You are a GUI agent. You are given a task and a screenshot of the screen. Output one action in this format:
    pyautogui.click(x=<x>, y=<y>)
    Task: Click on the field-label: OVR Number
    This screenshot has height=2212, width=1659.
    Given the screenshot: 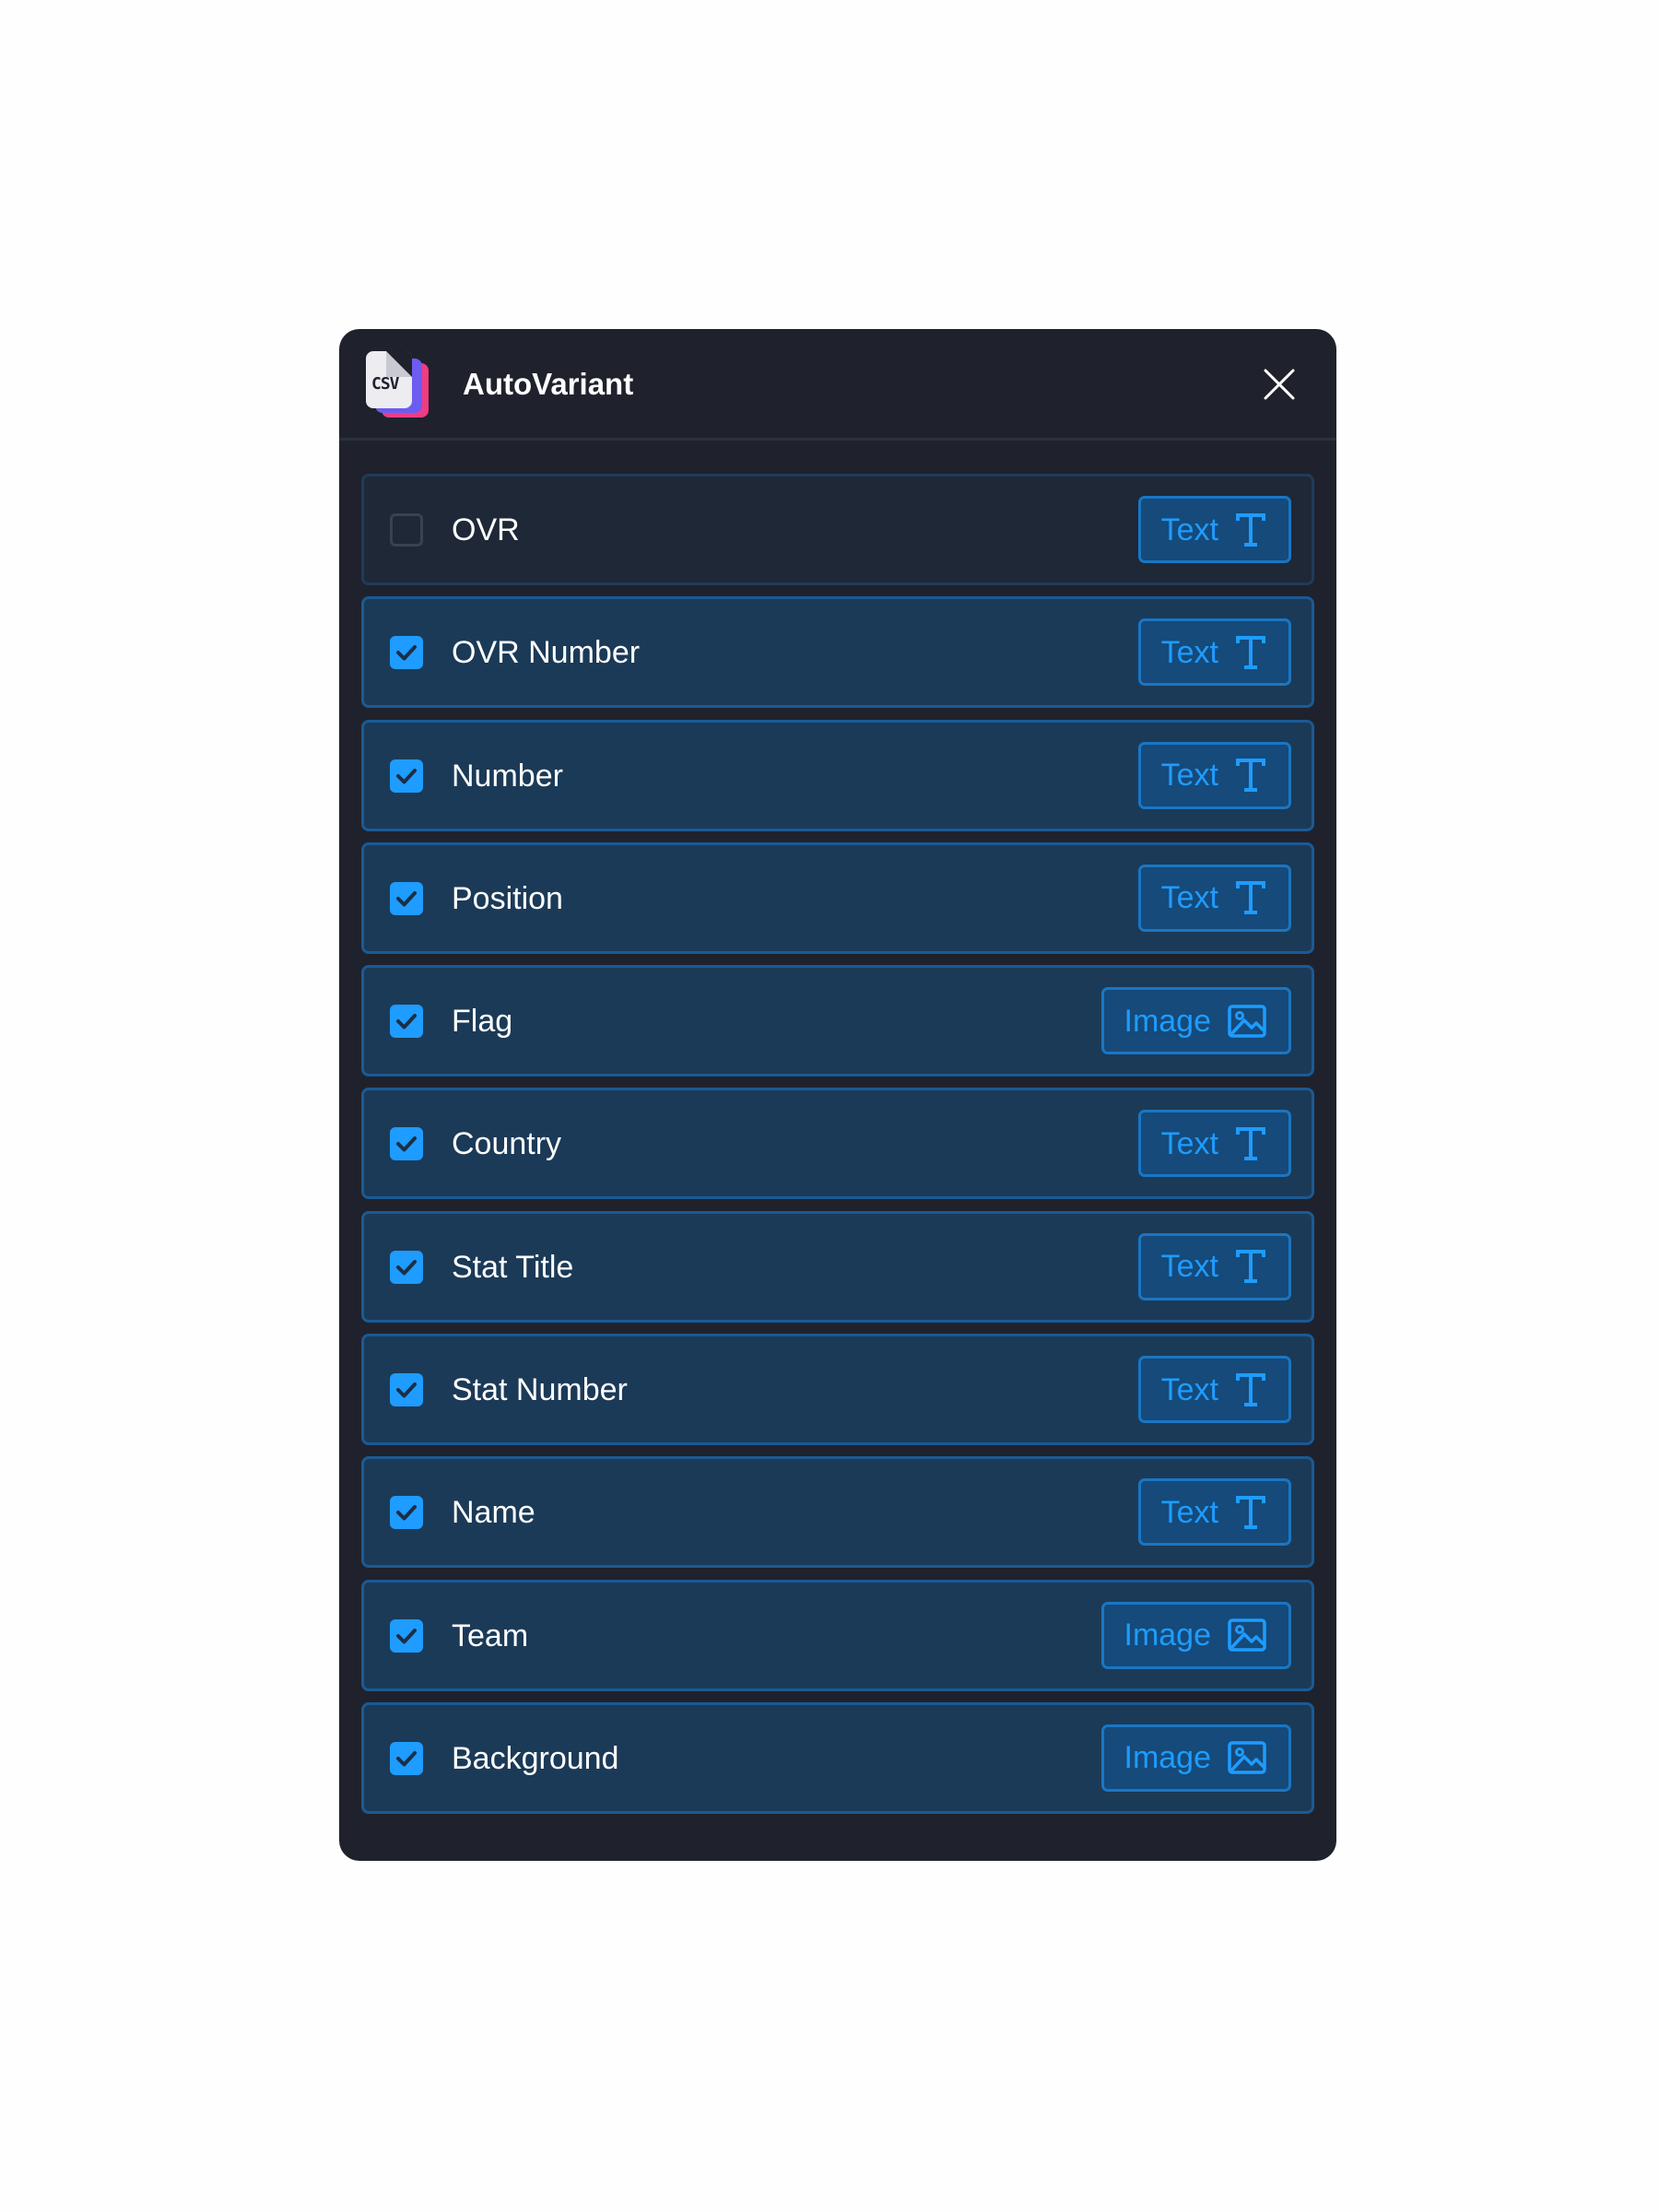 What is the action you would take?
    pyautogui.click(x=546, y=653)
    